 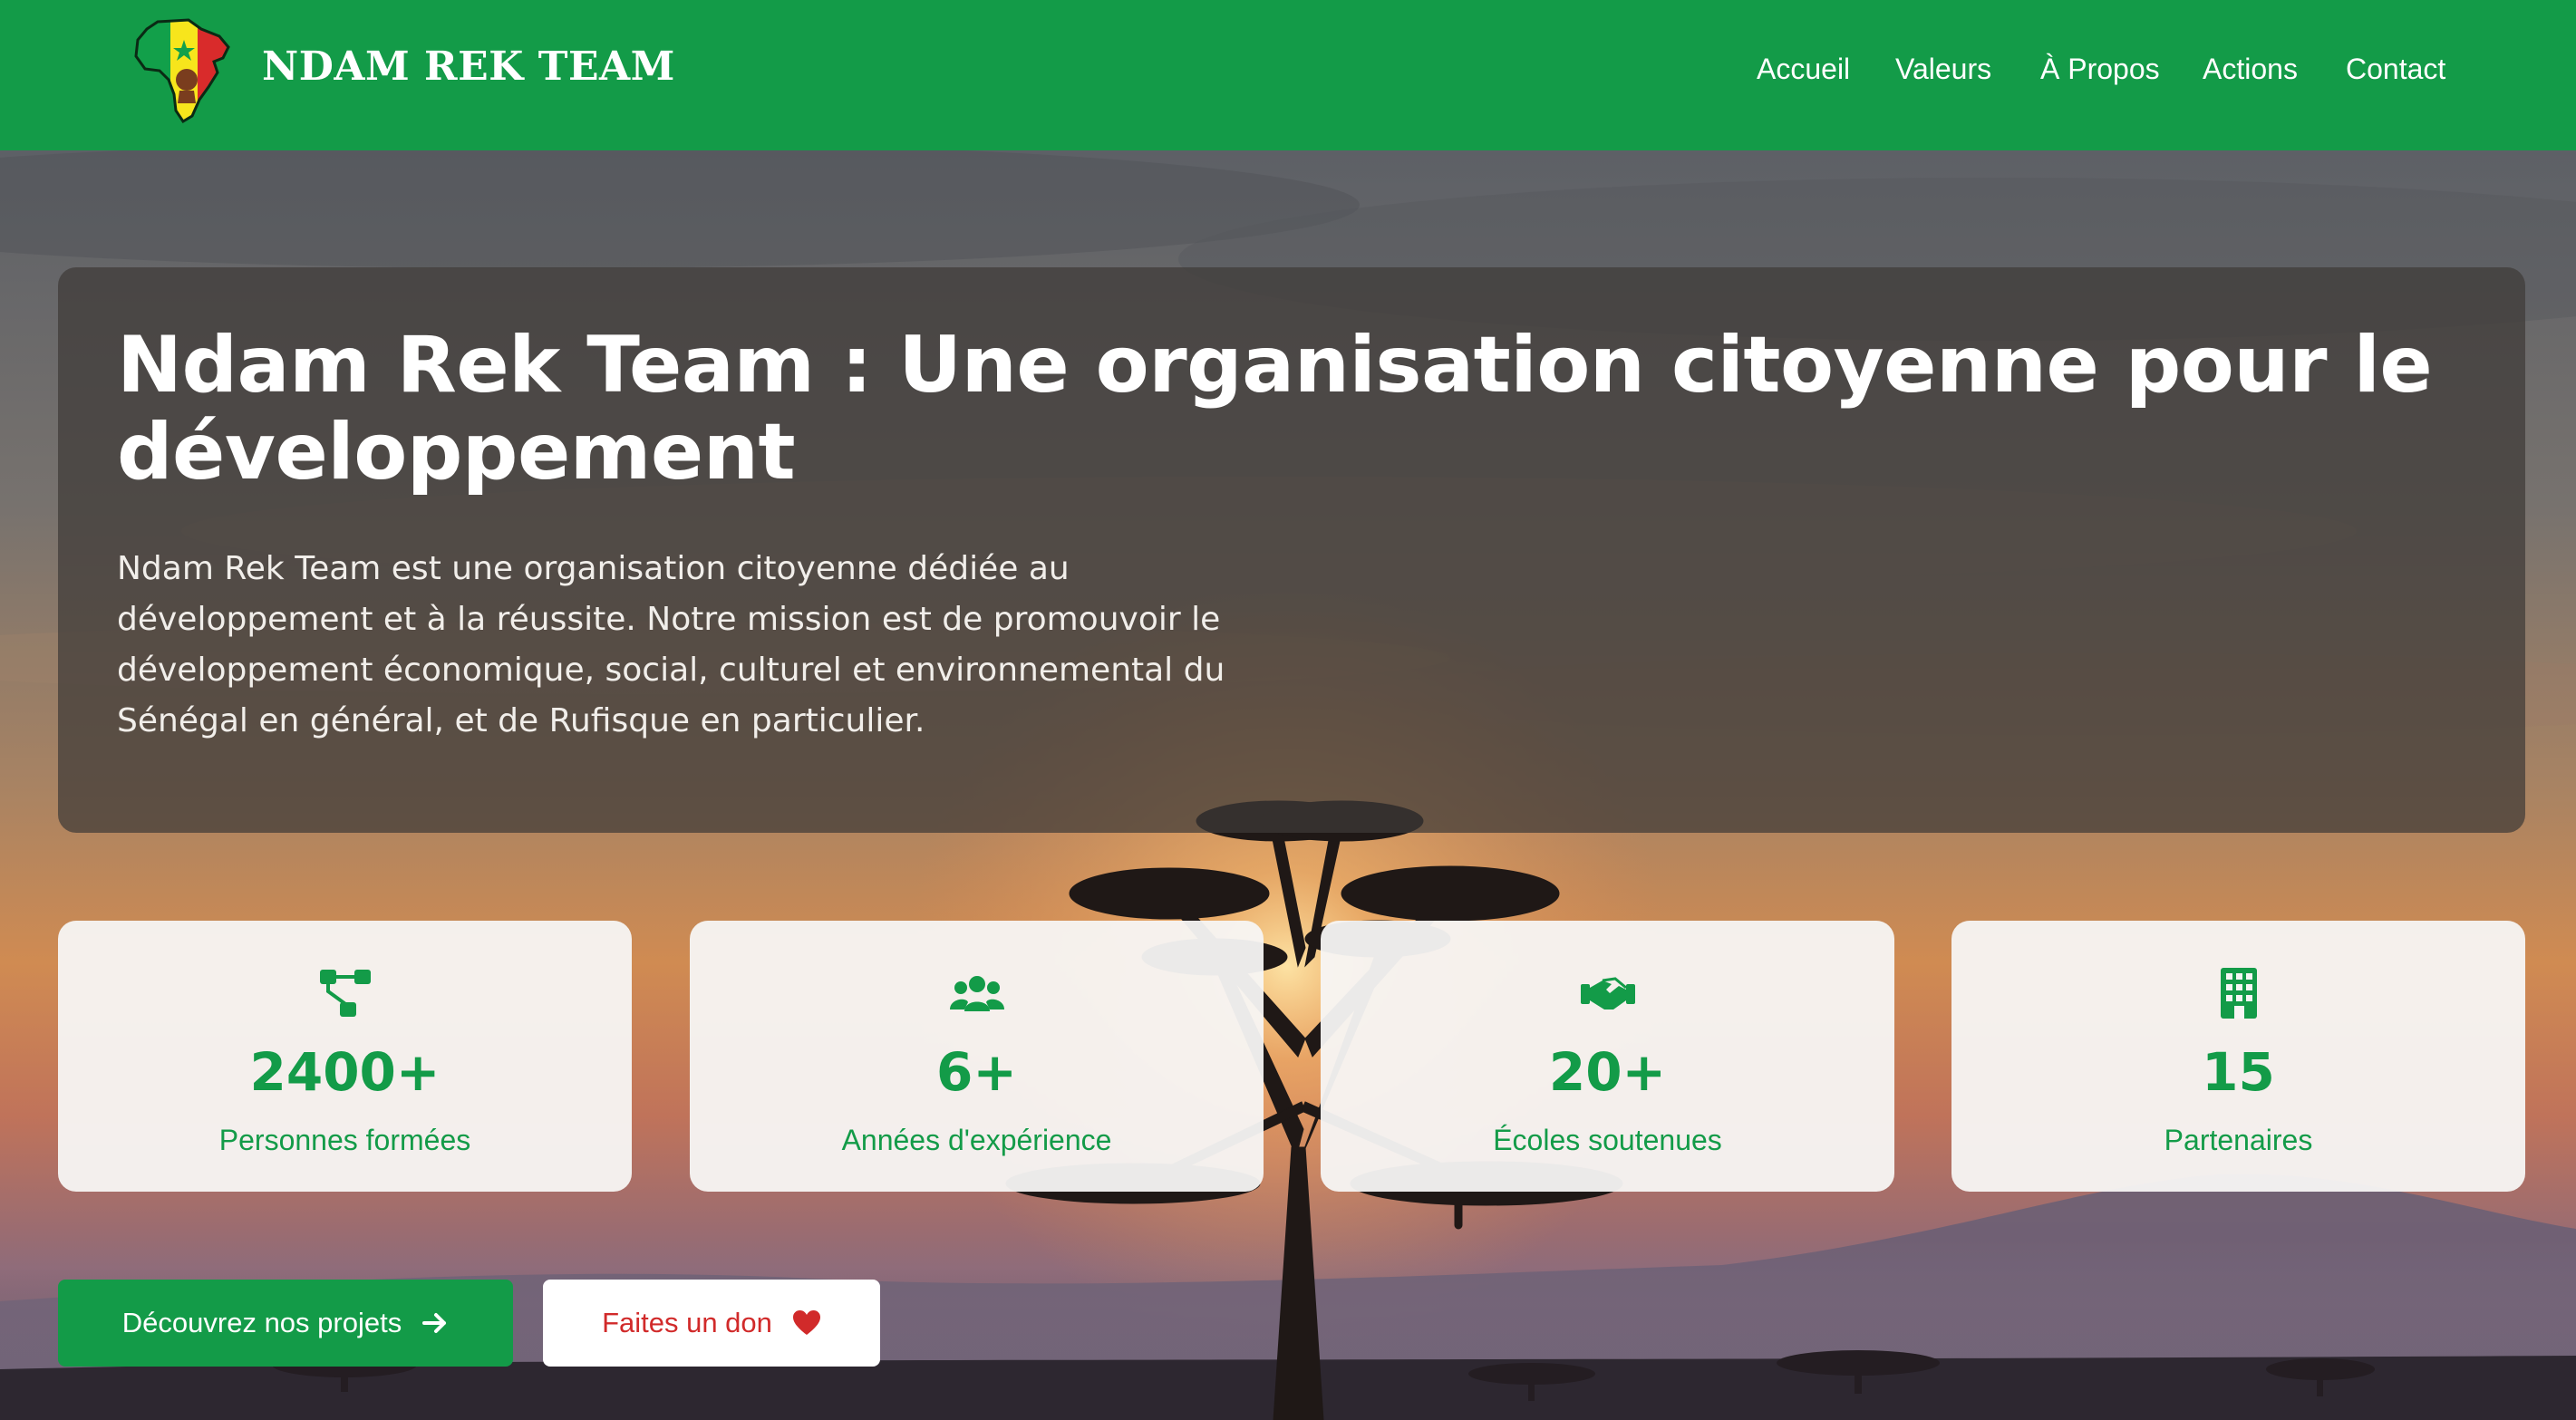 What do you see at coordinates (2100, 69) in the screenshot?
I see `nav-link-a-propos: À Propos` at bounding box center [2100, 69].